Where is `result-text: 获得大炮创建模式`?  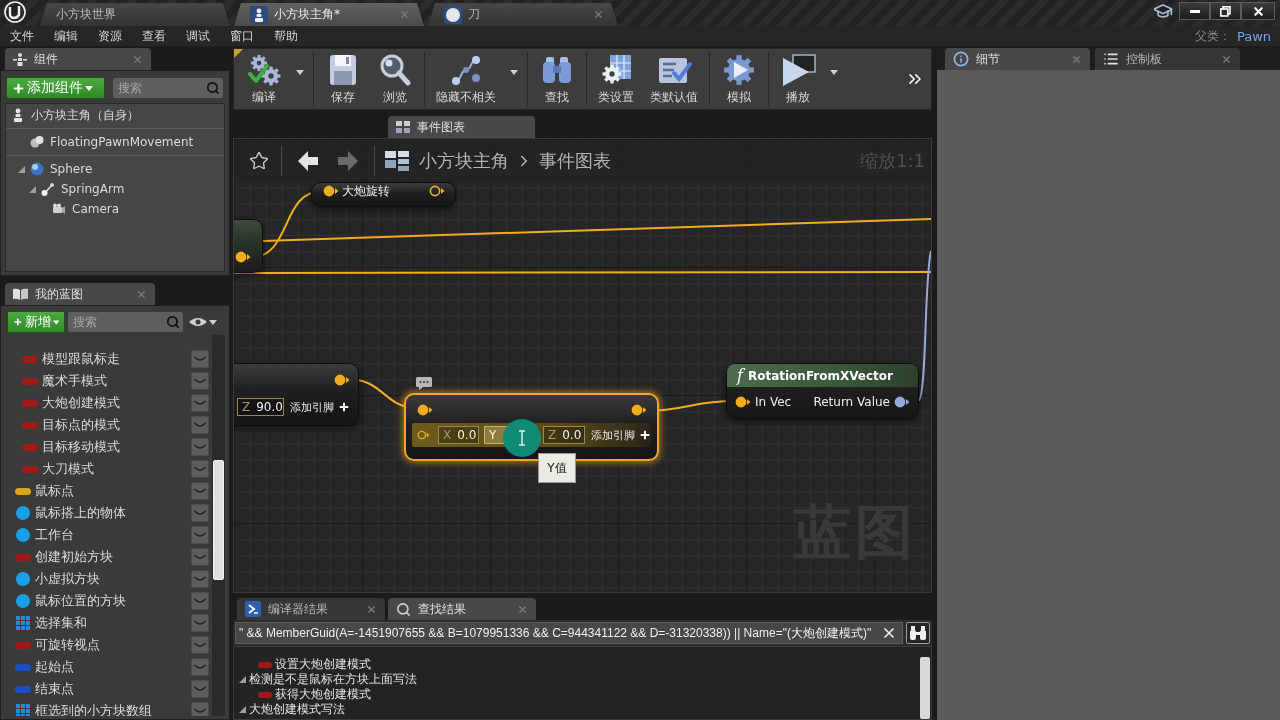
result-text: 获得大炮创建模式 is located at coordinates (323, 694).